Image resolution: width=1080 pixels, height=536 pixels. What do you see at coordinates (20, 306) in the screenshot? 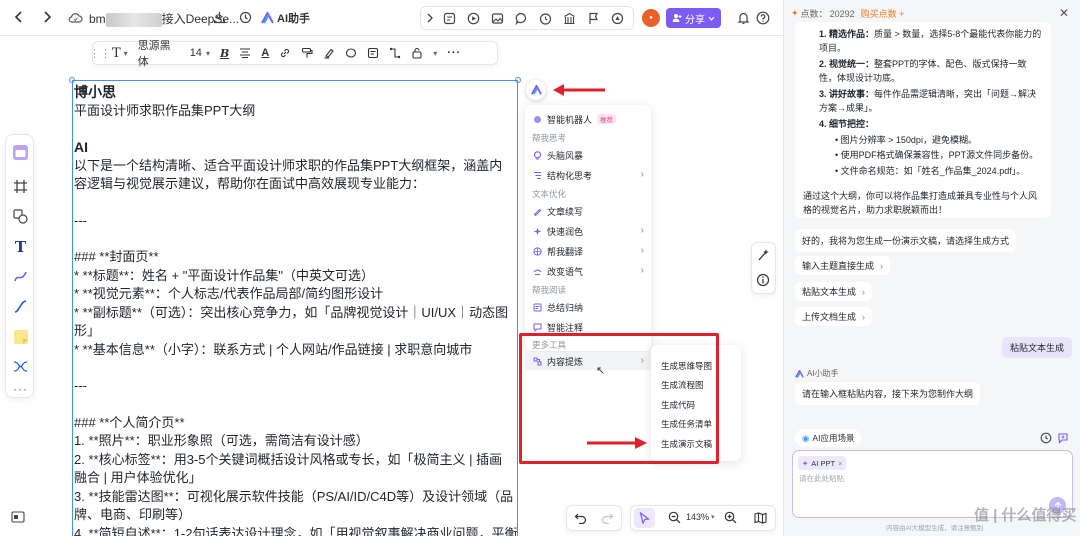
I see `line-icon` at bounding box center [20, 306].